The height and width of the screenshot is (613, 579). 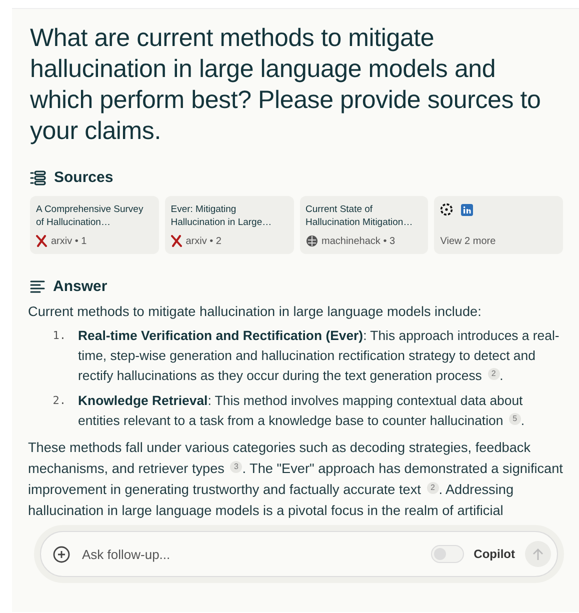 What do you see at coordinates (498, 225) in the screenshot?
I see `more-sources-card: View 2 more` at bounding box center [498, 225].